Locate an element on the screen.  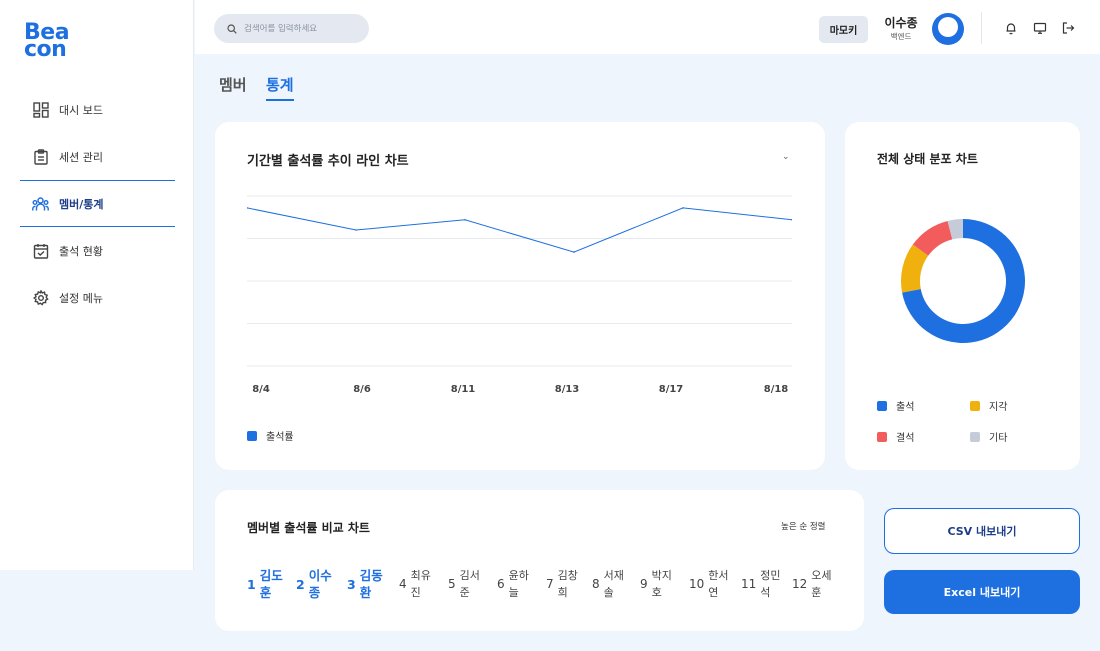
member-name: 정민석 is located at coordinates (770, 584).